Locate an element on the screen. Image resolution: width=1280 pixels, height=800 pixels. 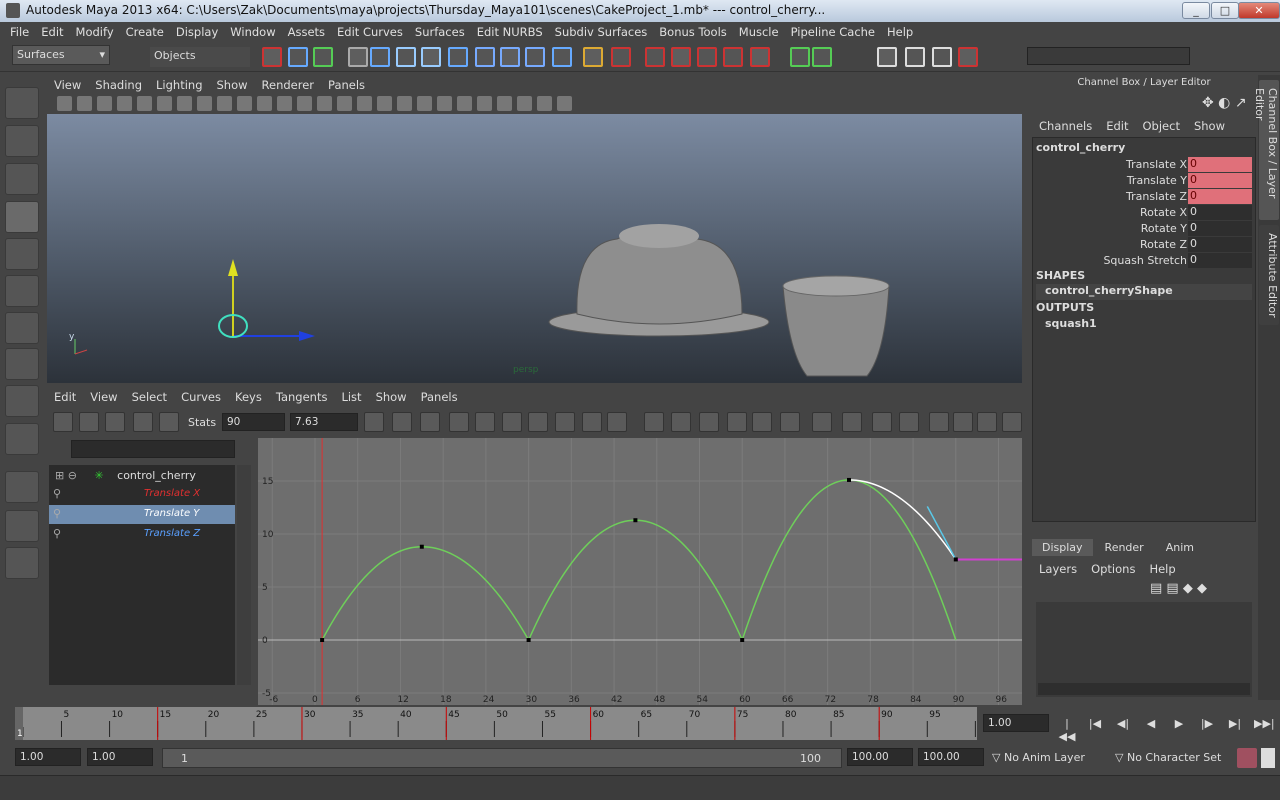
shape-node: control_cherryShape is located at coordinates (1144, 292).